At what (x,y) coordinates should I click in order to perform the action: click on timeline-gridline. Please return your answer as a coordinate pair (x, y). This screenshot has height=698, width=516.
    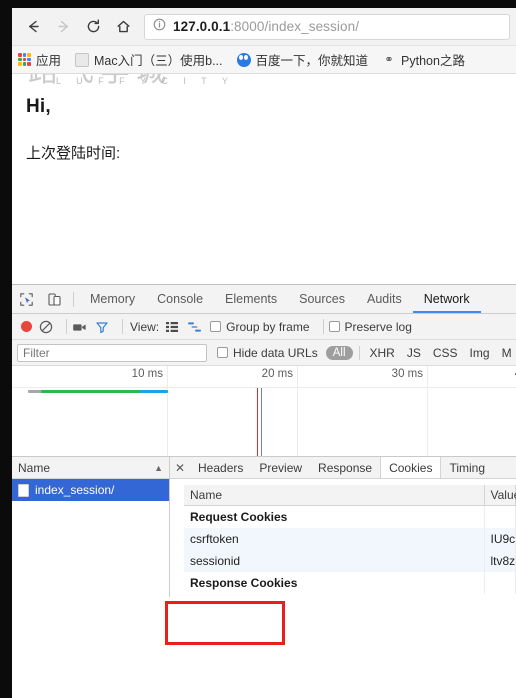
    Looking at the image, I should click on (297, 411).